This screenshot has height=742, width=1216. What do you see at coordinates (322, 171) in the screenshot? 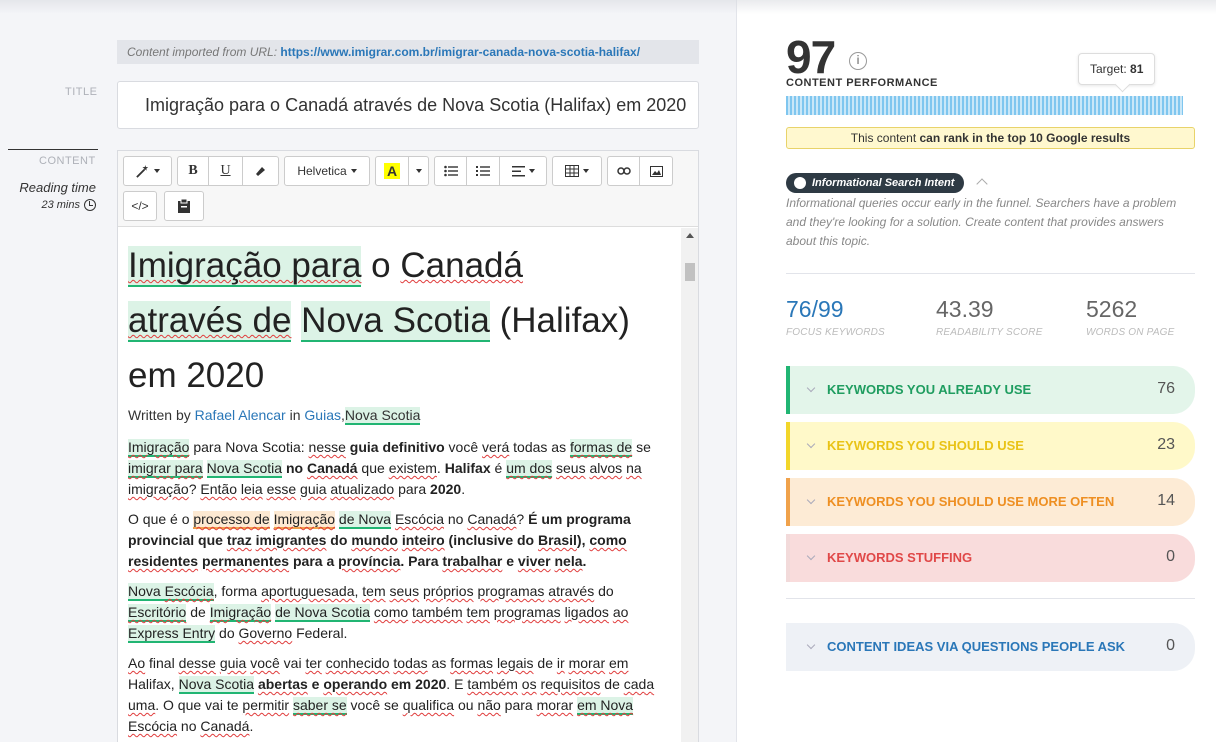
I see `font-family-value: Helvetica` at bounding box center [322, 171].